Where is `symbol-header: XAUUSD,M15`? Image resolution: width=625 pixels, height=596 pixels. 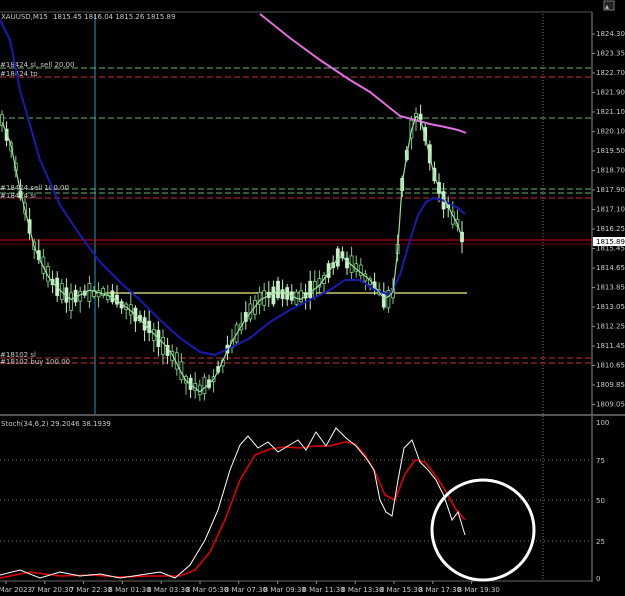 symbol-header: XAUUSD,M15 is located at coordinates (24, 17).